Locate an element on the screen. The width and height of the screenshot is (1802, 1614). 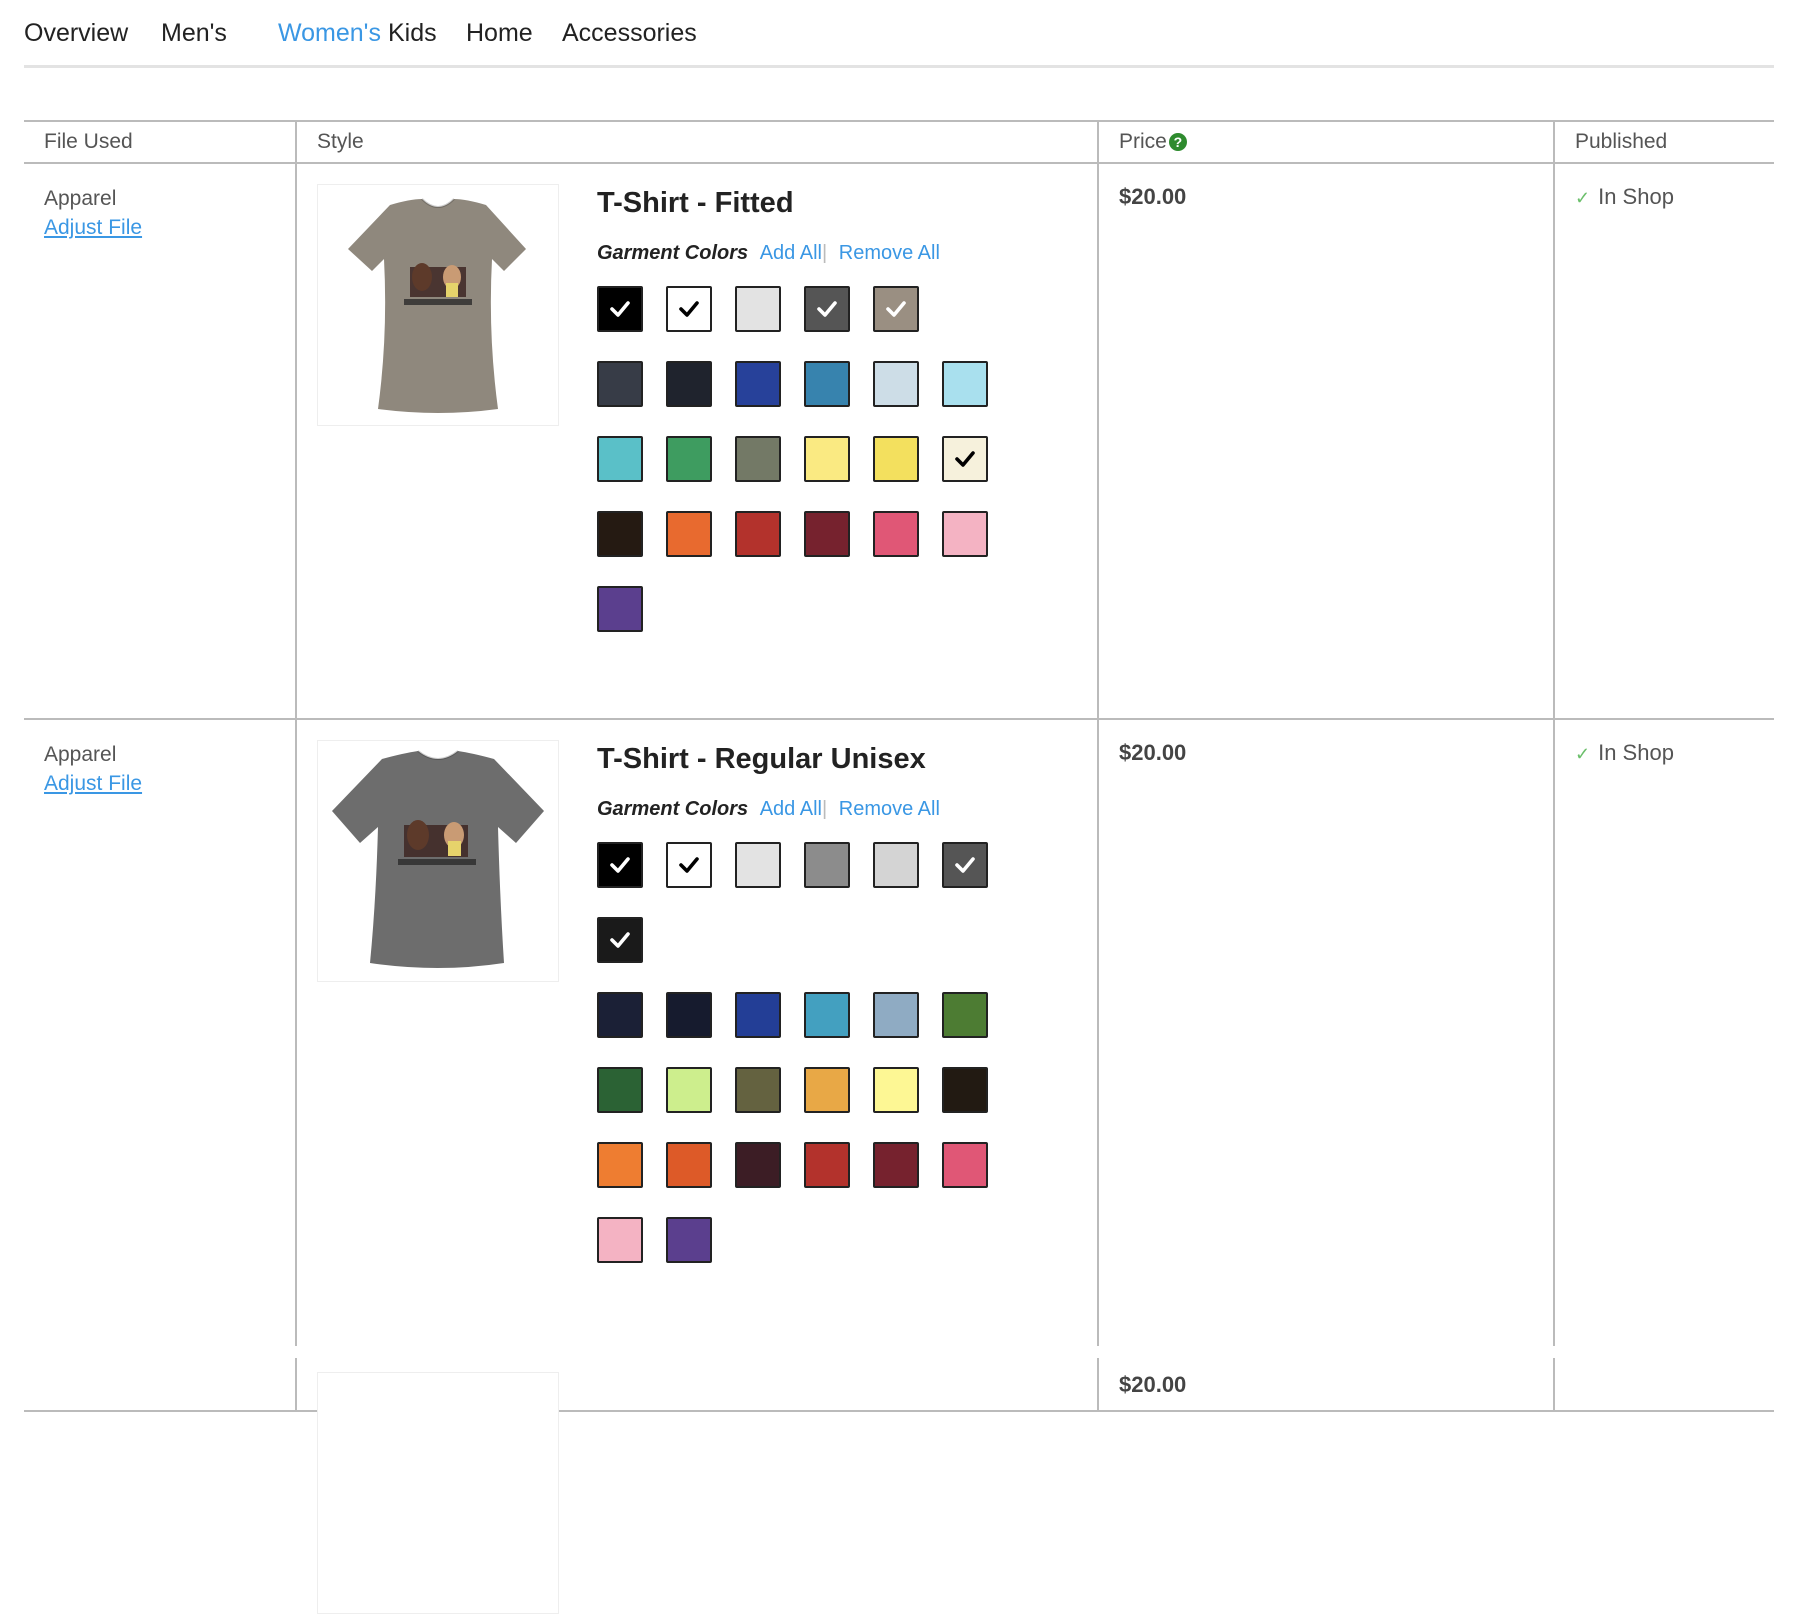
tab-home: Home is located at coordinates (499, 33).